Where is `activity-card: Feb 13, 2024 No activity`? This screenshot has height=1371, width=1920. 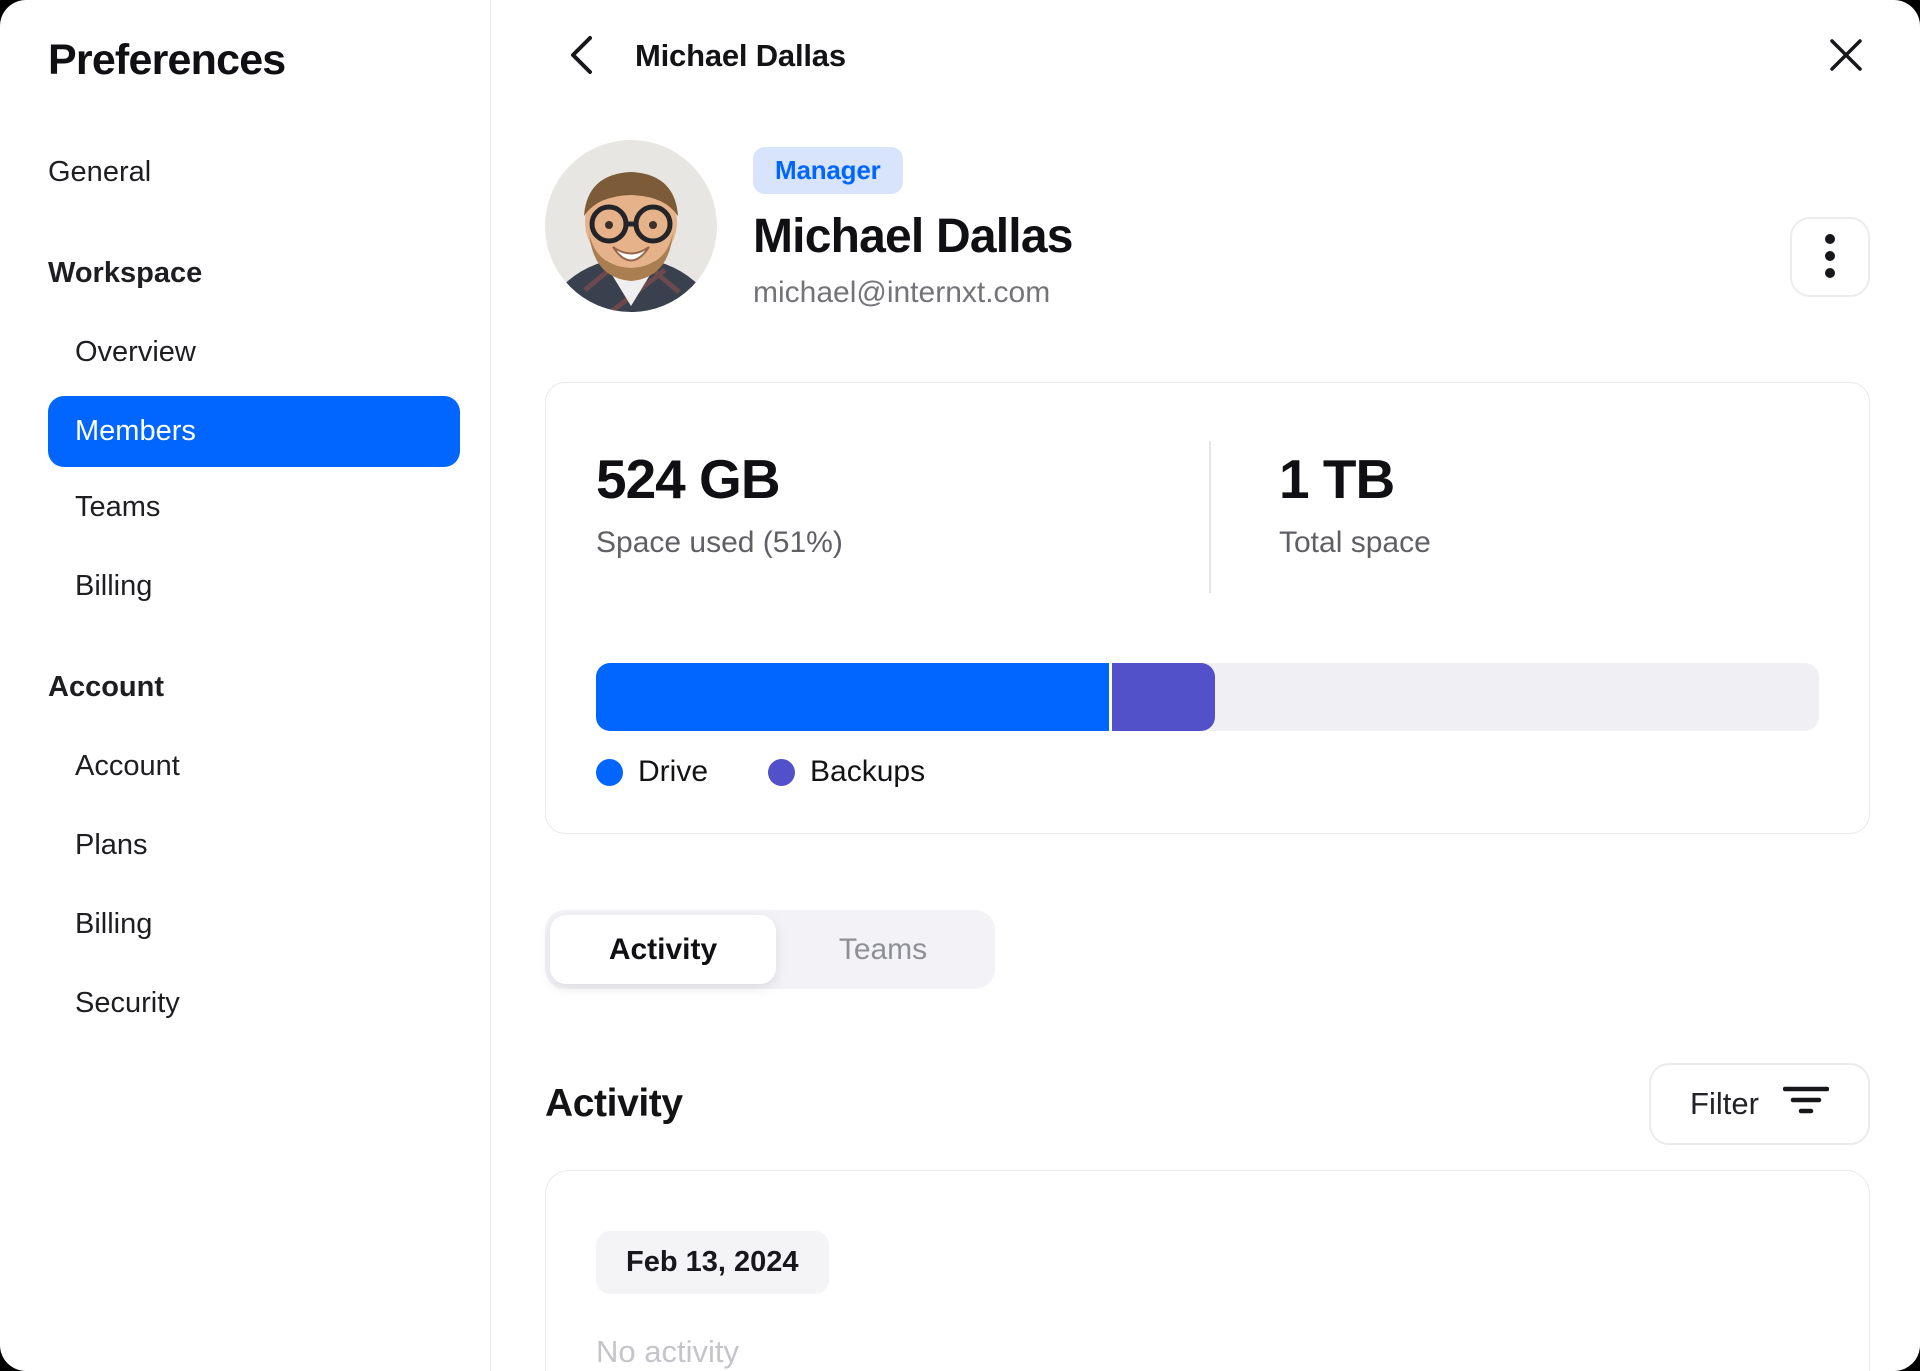
activity-card: Feb 13, 2024 No activity is located at coordinates (1207, 1270).